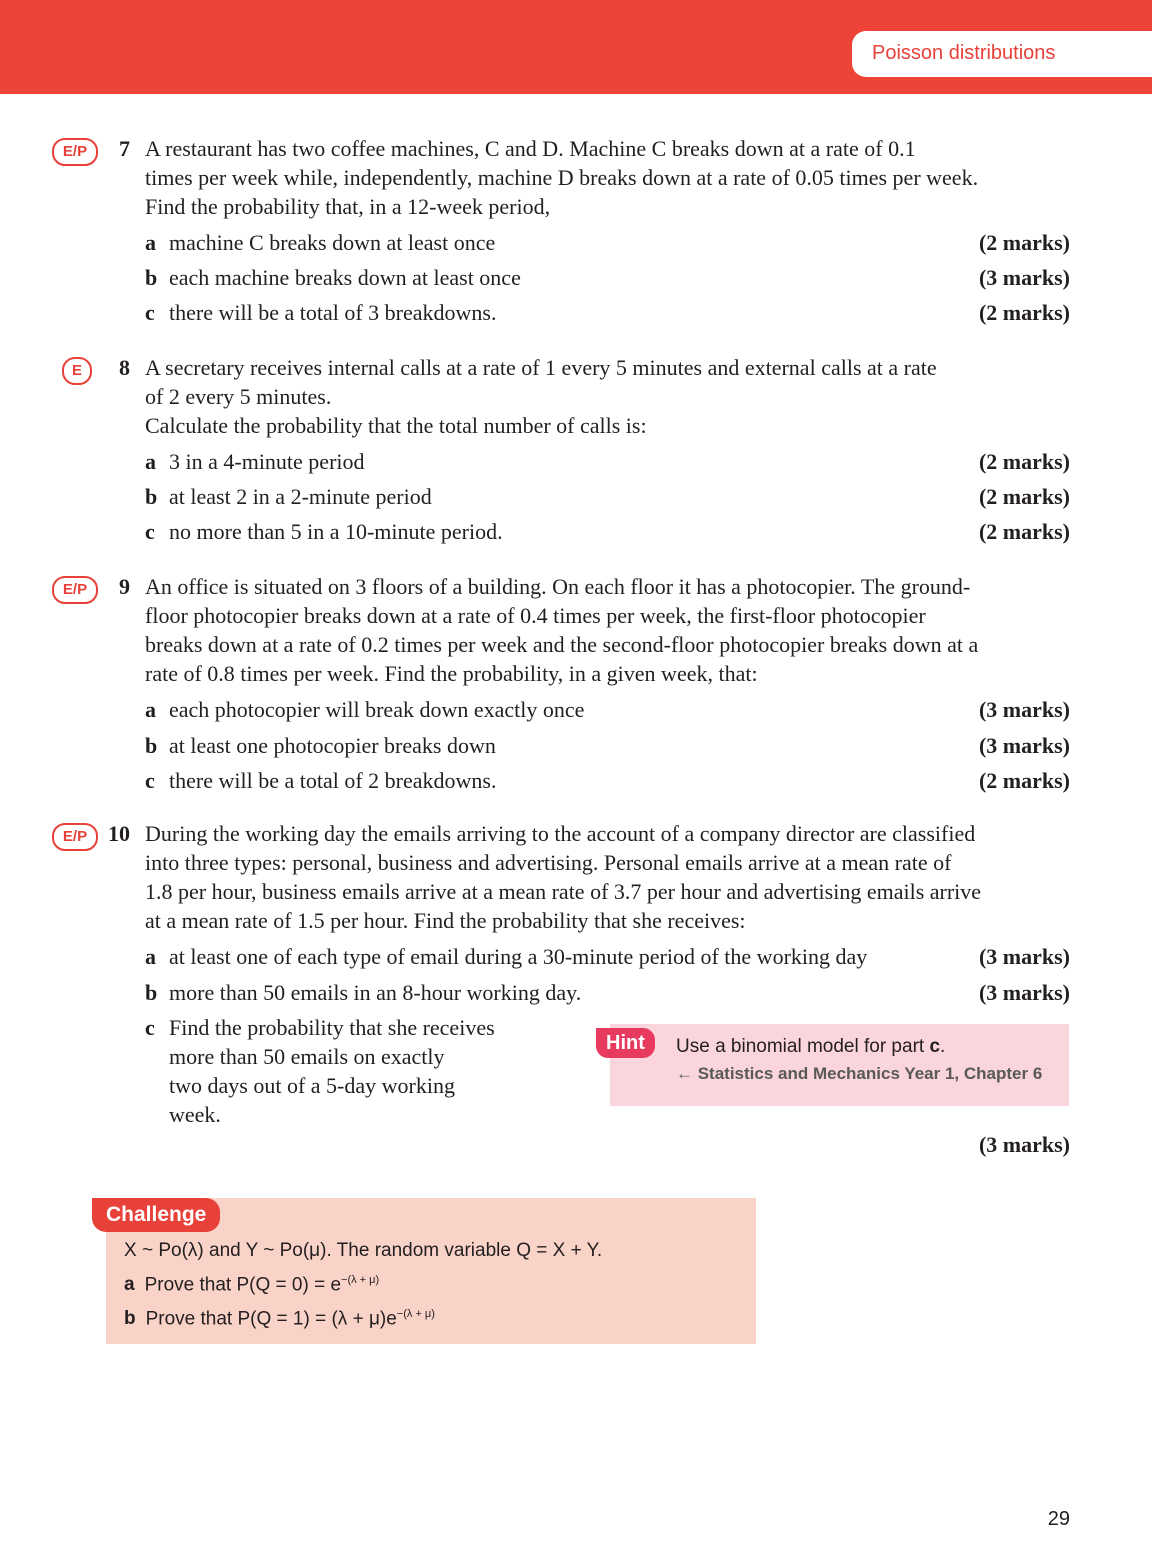 Image resolution: width=1152 pixels, height=1565 pixels. What do you see at coordinates (332, 242) in the screenshot?
I see `part-text: machine C breaks down at least once` at bounding box center [332, 242].